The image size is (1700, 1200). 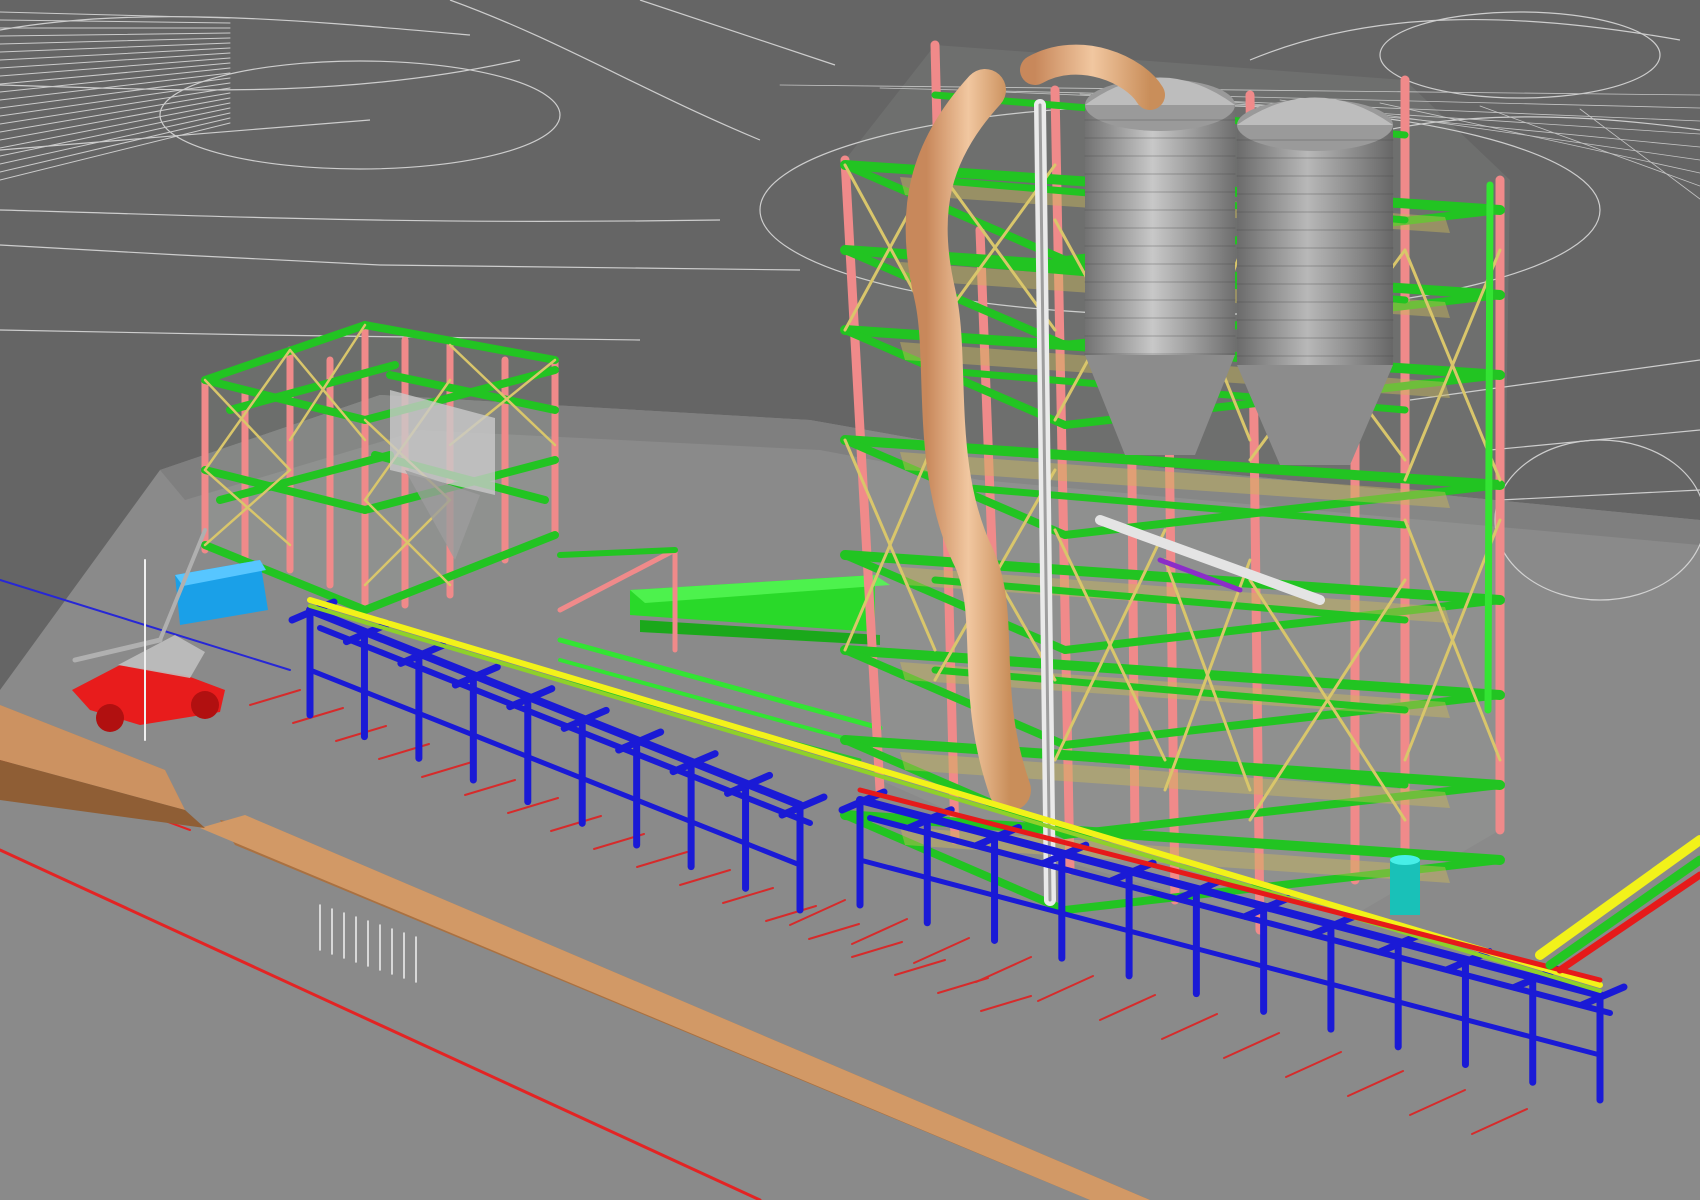 What do you see at coordinates (1315, 245) in the screenshot?
I see `silo-right-body` at bounding box center [1315, 245].